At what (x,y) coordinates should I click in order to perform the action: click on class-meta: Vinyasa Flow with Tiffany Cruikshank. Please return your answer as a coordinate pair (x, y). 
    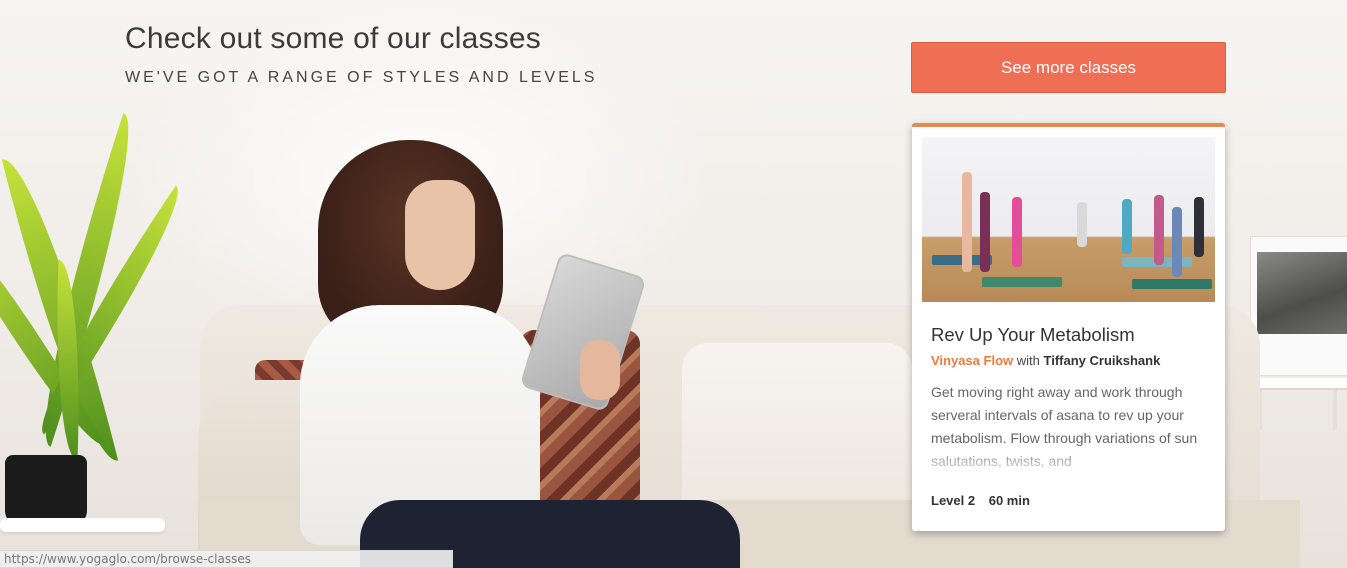
    Looking at the image, I should click on (1045, 360).